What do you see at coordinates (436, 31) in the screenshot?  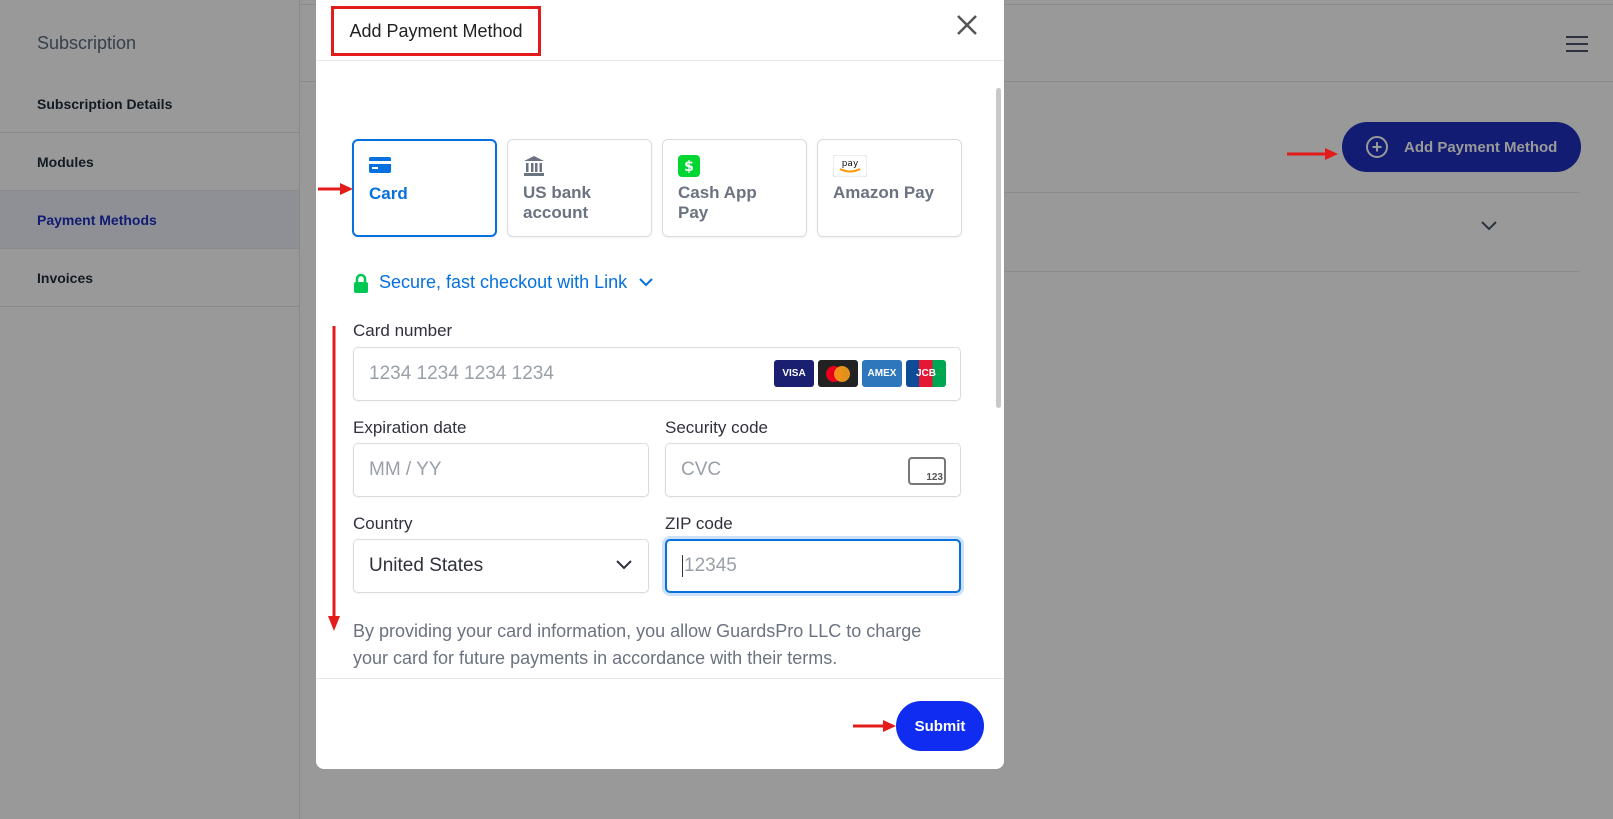 I see `modal-title: Add Payment Method` at bounding box center [436, 31].